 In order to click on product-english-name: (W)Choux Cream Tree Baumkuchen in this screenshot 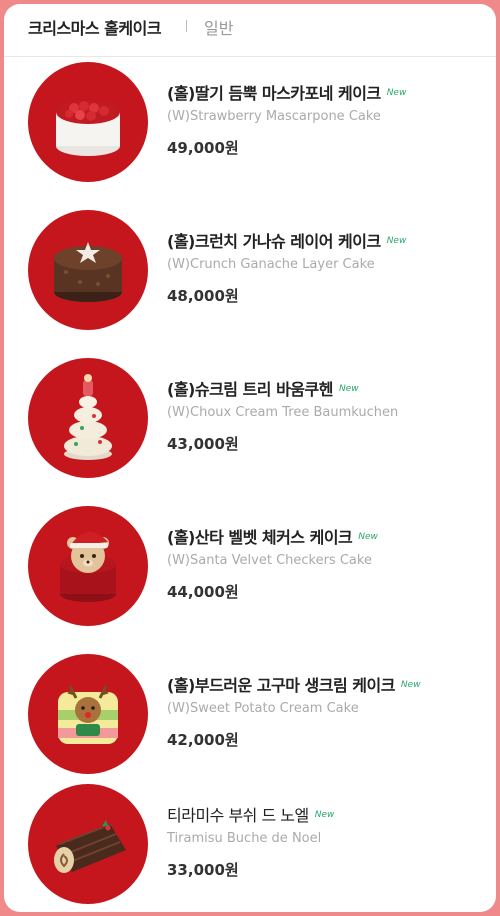, I will do `click(283, 412)`.